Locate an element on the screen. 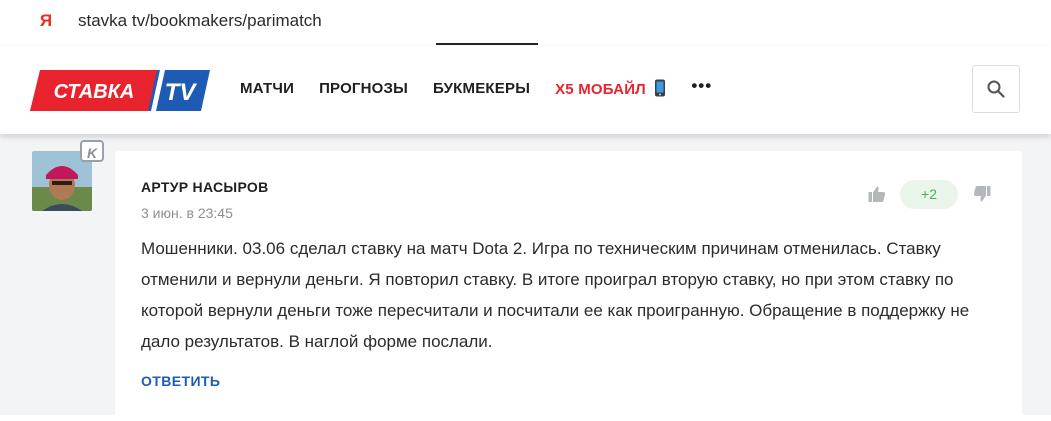 The width and height of the screenshot is (1051, 421). search-icon is located at coordinates (996, 89).